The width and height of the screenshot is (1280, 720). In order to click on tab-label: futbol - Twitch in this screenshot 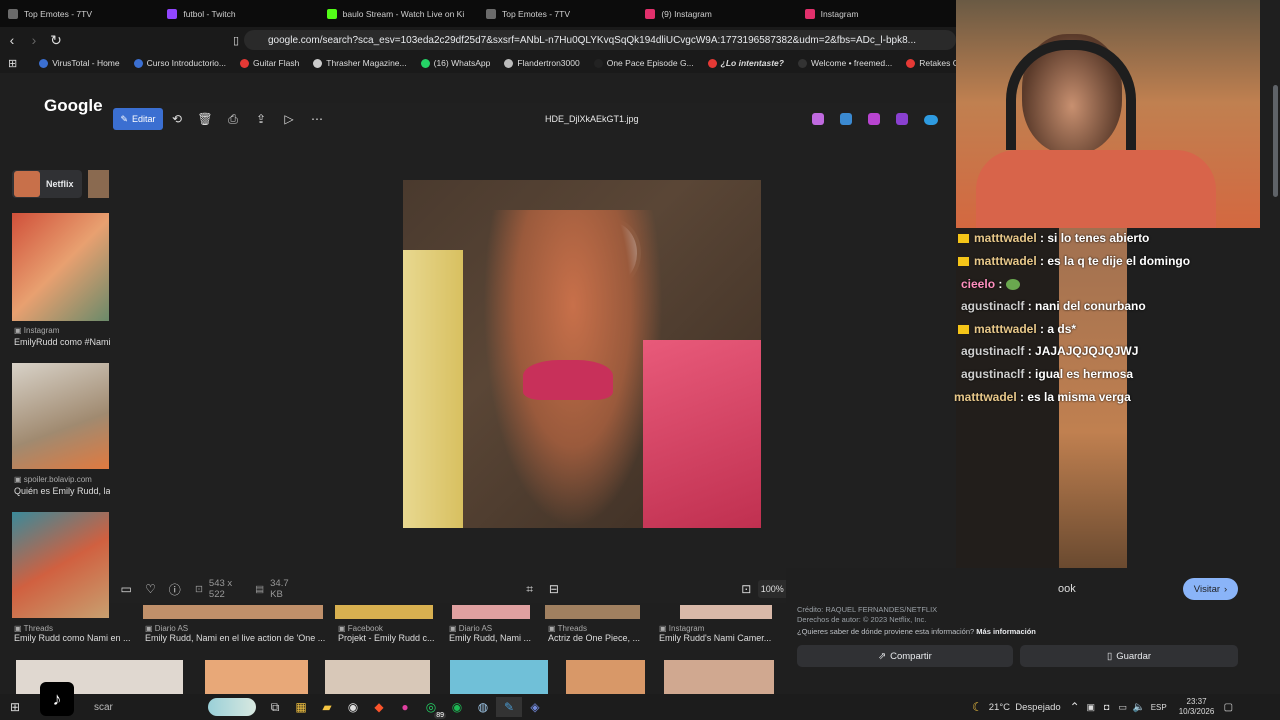, I will do `click(209, 13)`.